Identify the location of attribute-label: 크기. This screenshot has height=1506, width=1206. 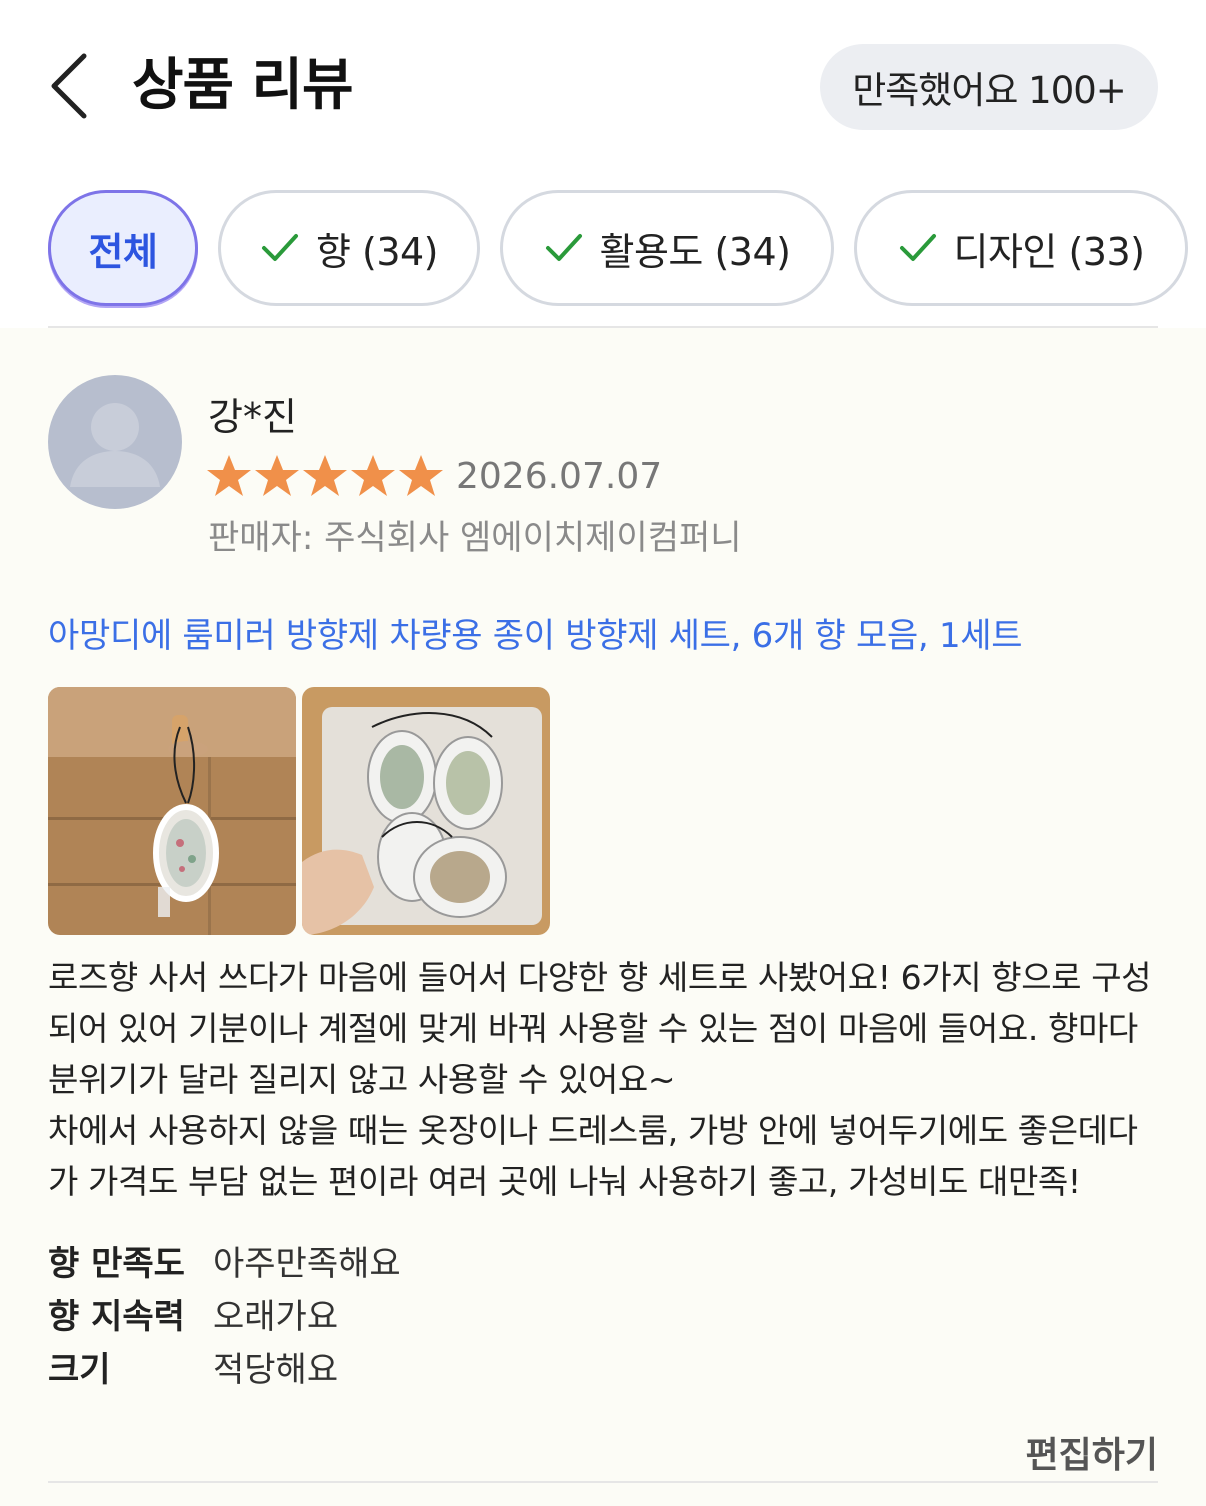
(79, 1370).